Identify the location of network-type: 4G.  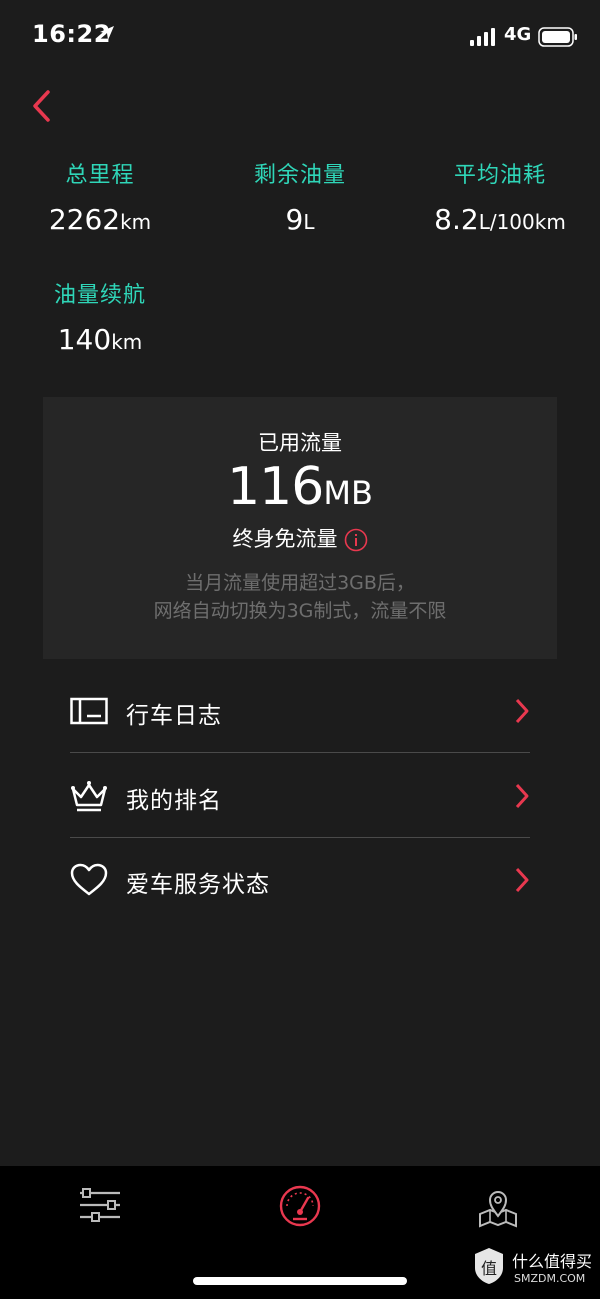
(518, 34).